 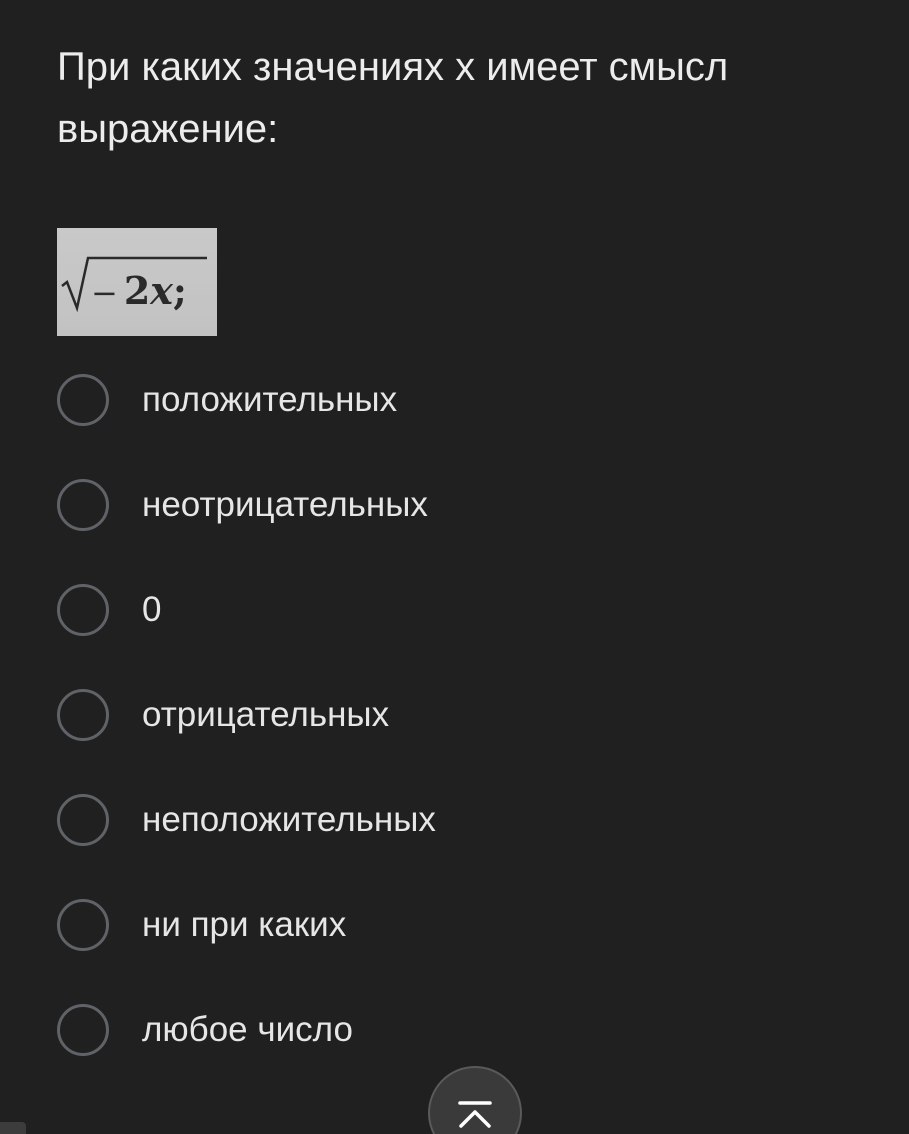 I want to click on option-item: 0, so click(x=467, y=636).